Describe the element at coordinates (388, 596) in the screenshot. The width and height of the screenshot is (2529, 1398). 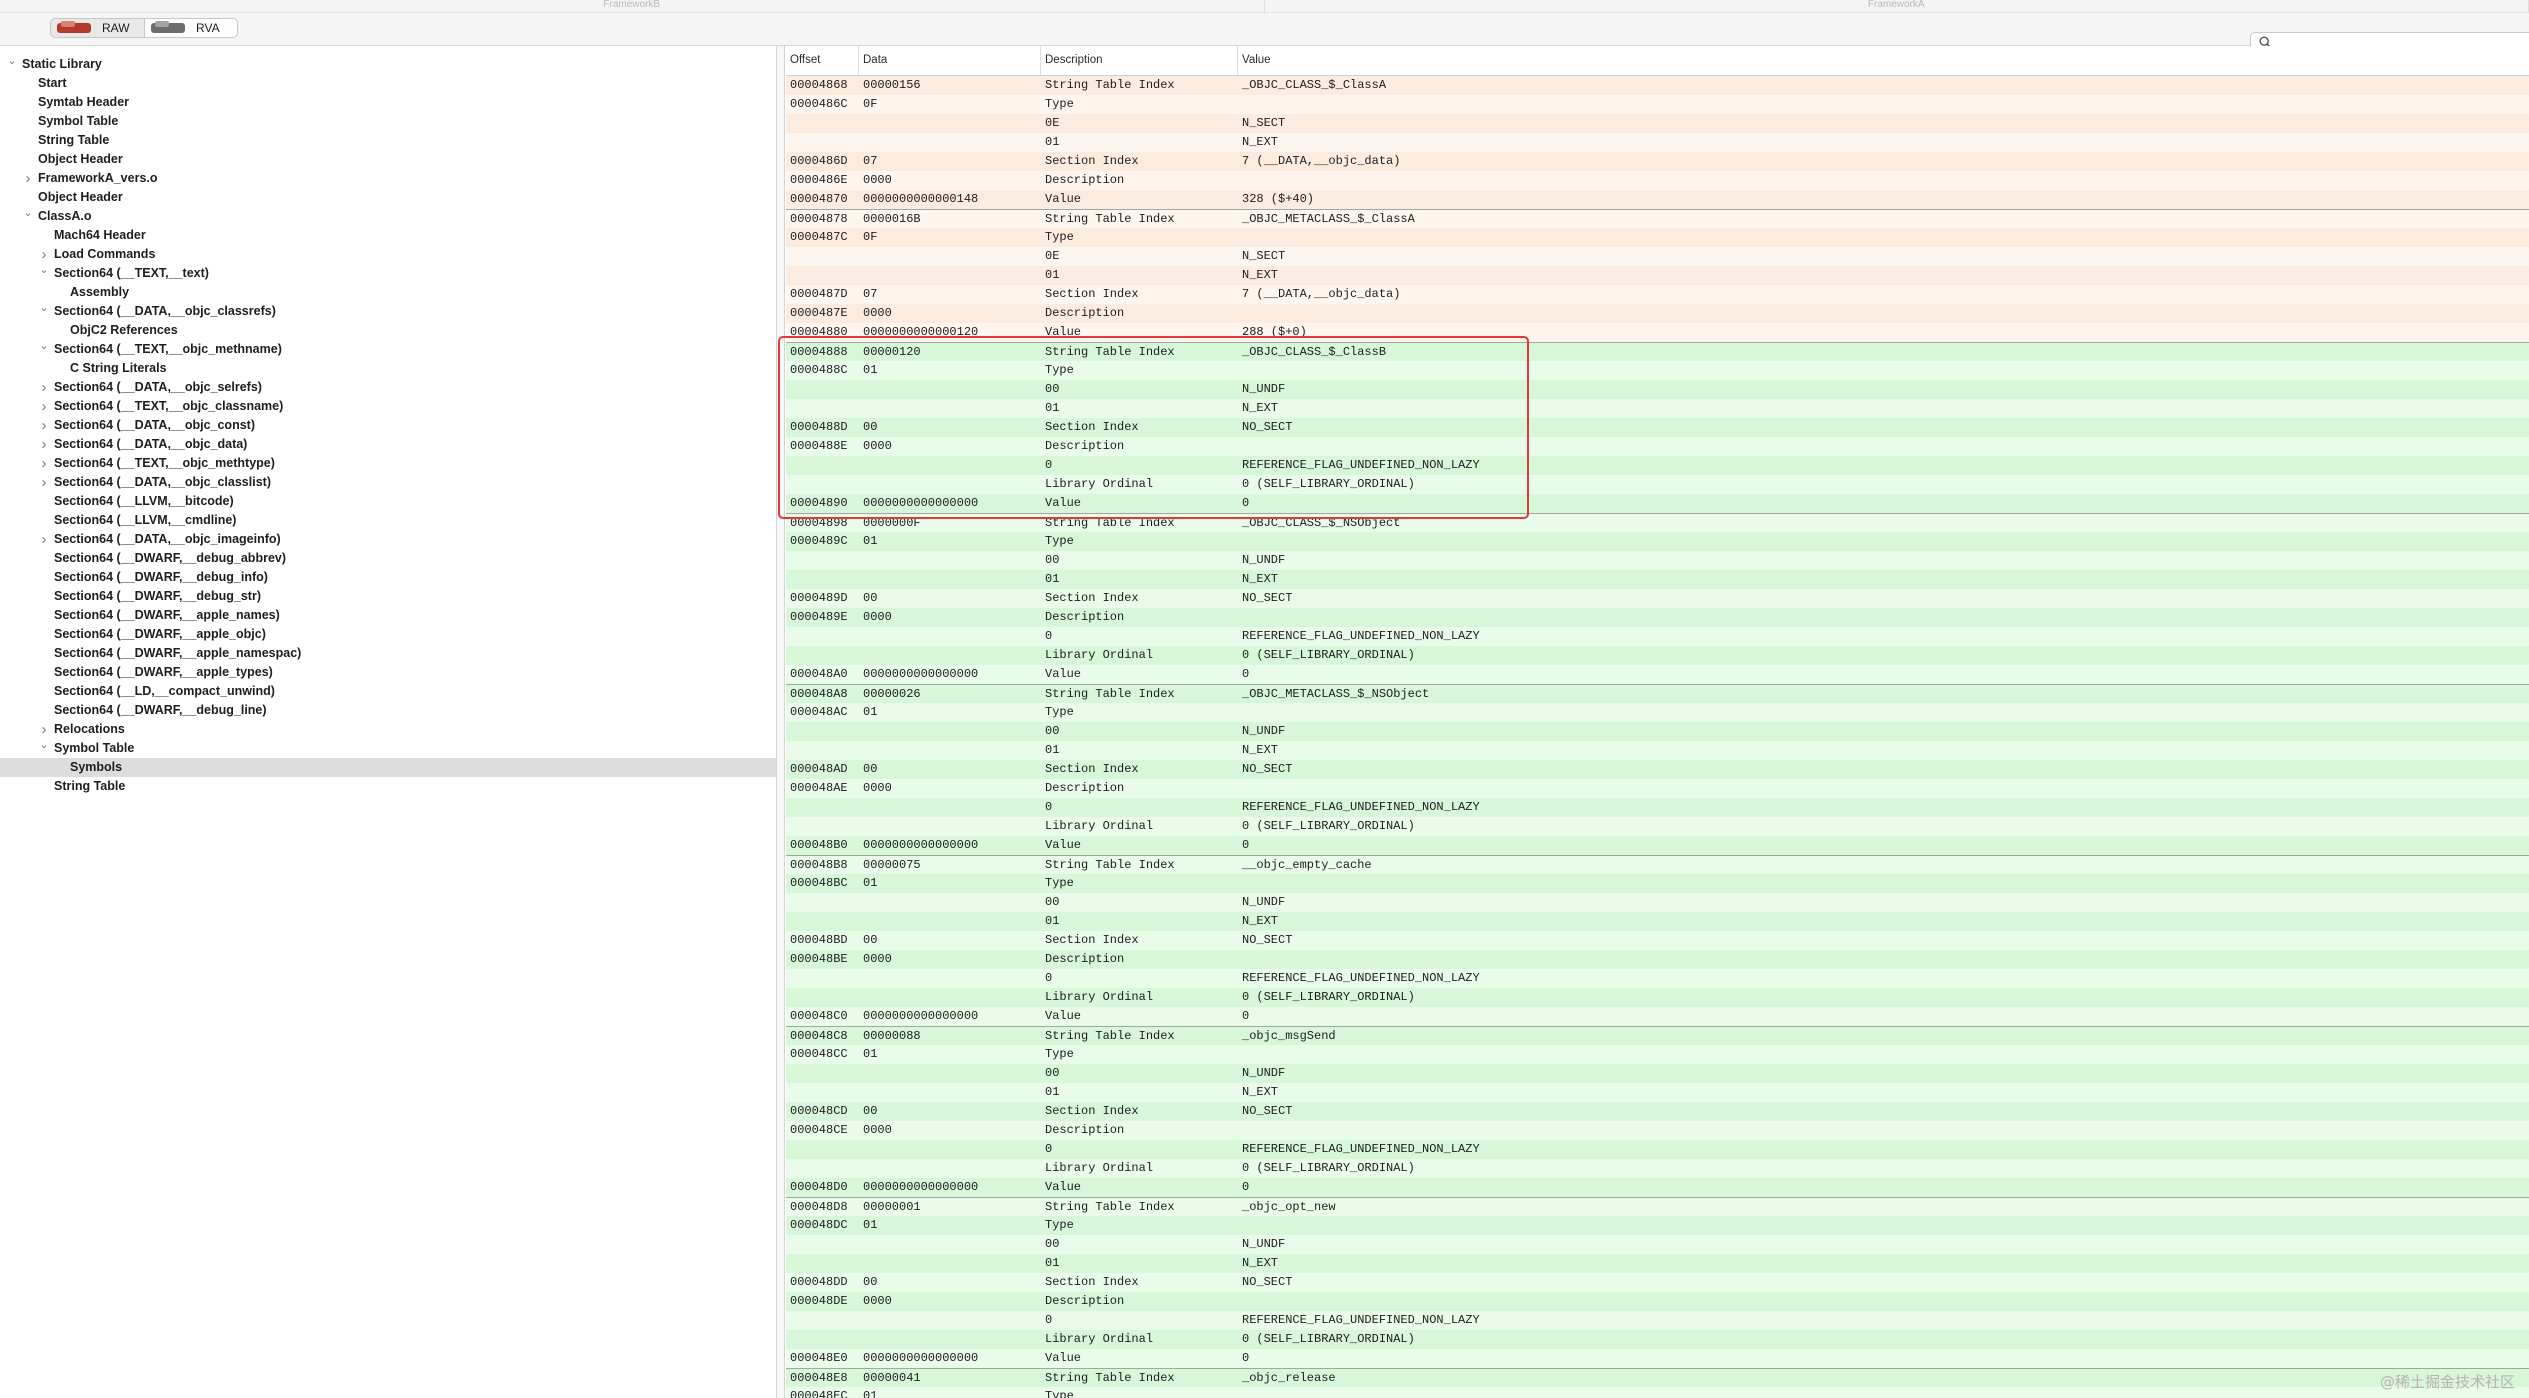
I see `sidebar-item: Section64 (__DWARF,__debug_str)` at that location.